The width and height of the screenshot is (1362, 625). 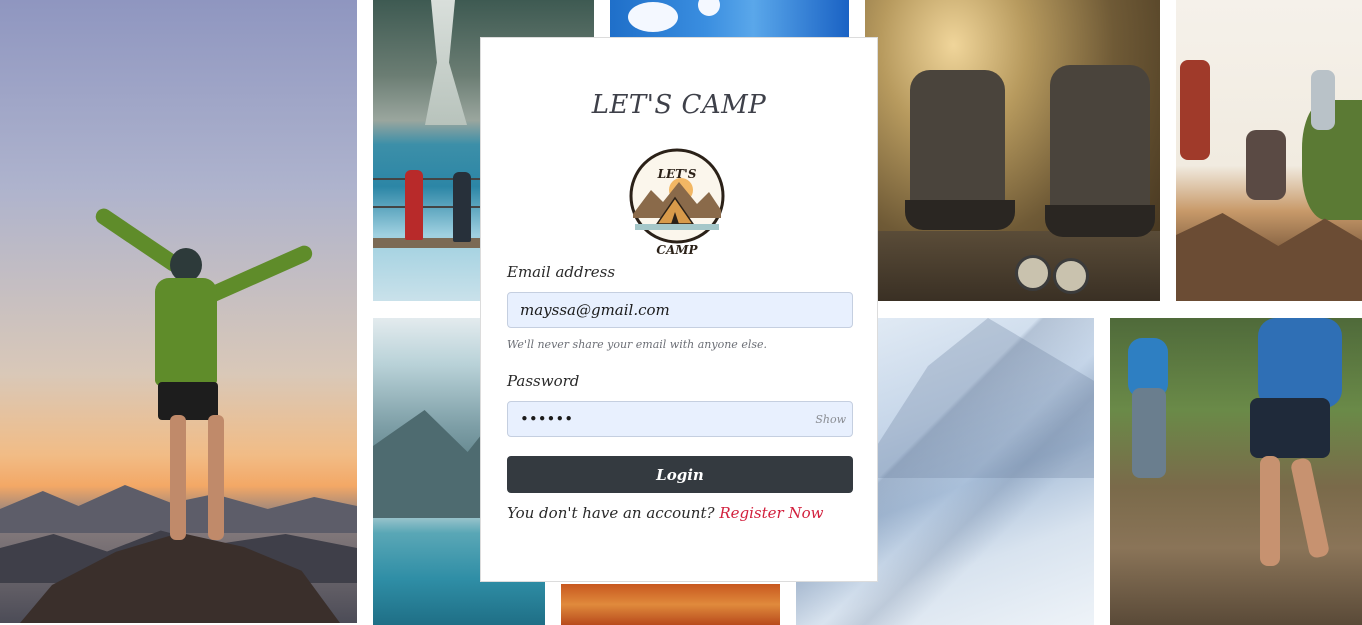 I want to click on background-photo-blue-sky, so click(x=729, y=18).